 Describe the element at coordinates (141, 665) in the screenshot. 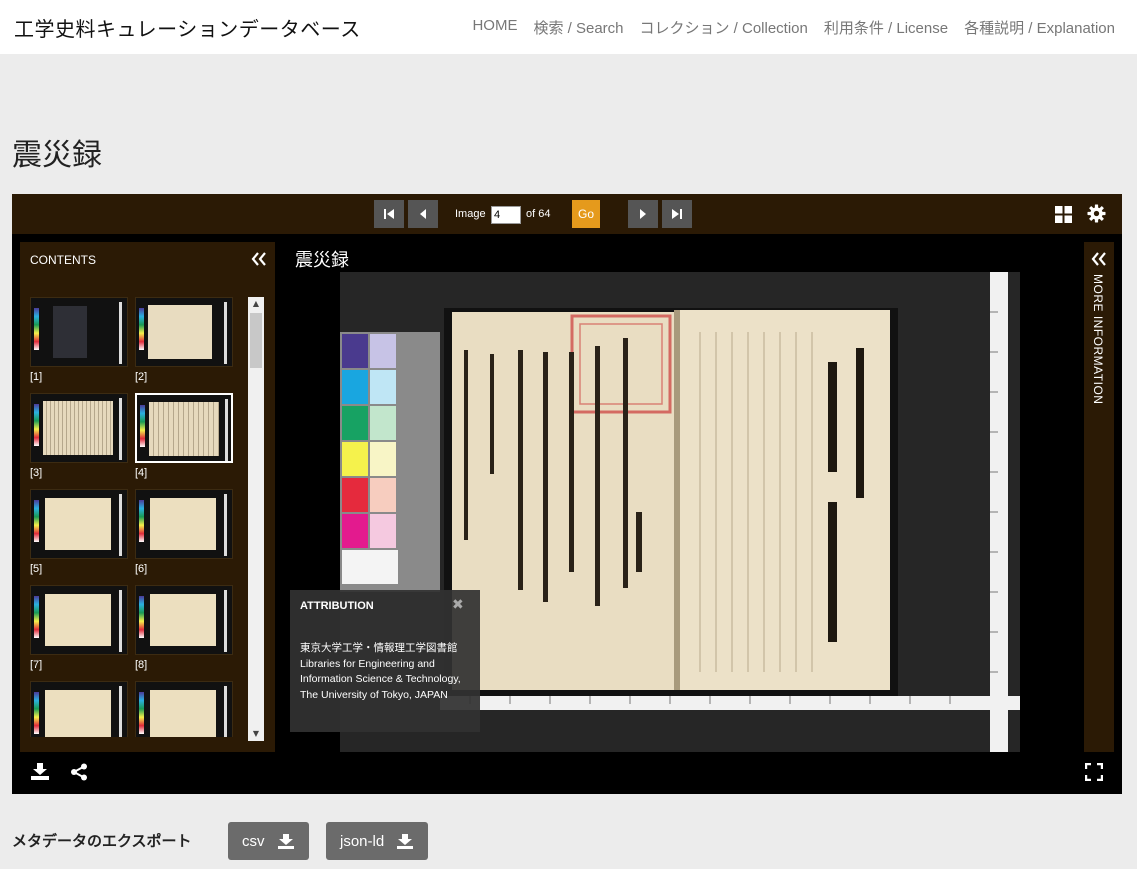

I see `thumbnail-label: [8]` at that location.